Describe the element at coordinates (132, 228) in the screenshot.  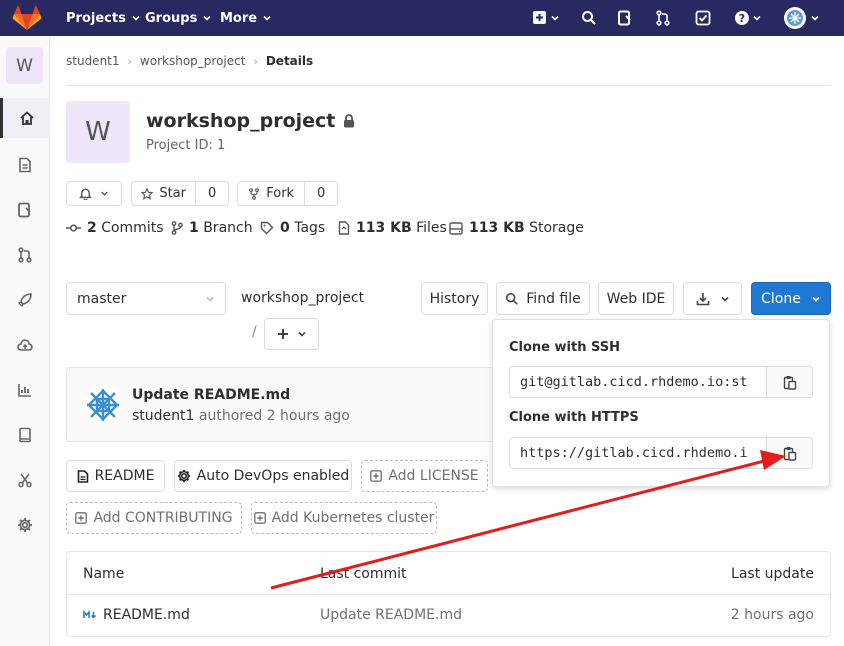
I see `commits-label: Commits` at that location.